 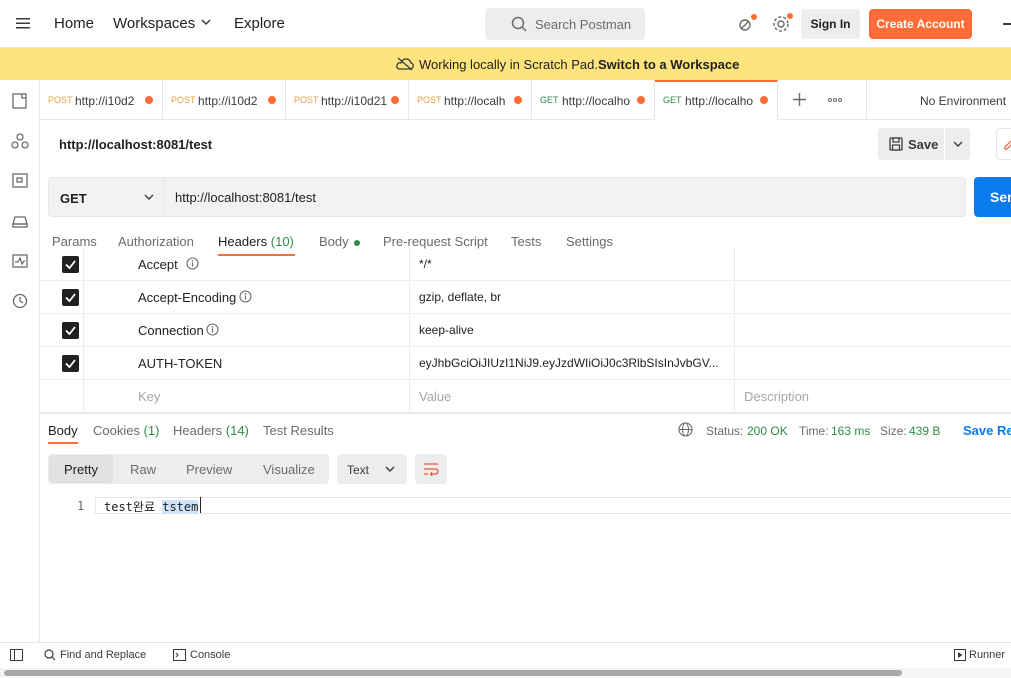 What do you see at coordinates (103, 655) in the screenshot?
I see `find-and-replace-button: Find and Replace` at bounding box center [103, 655].